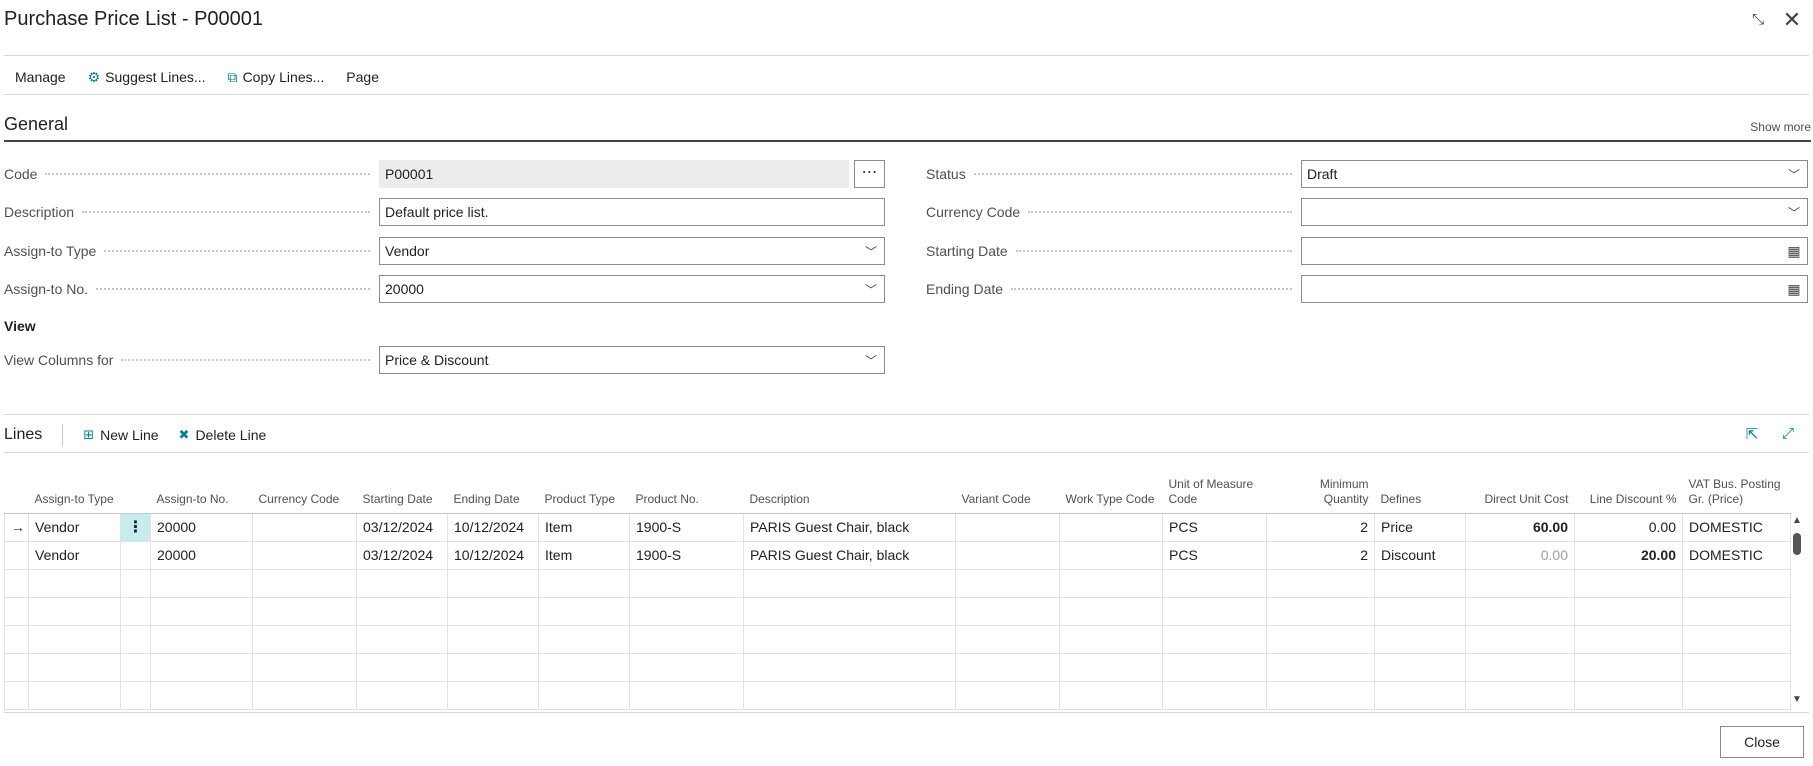 The height and width of the screenshot is (766, 1813). Describe the element at coordinates (1628, 484) in the screenshot. I see `col-line-discount: Line Discount %` at that location.